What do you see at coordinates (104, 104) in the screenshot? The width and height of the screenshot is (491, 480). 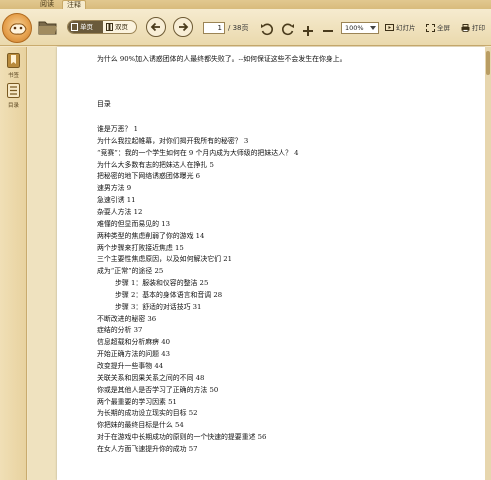 I see `toc-title: 目录` at bounding box center [104, 104].